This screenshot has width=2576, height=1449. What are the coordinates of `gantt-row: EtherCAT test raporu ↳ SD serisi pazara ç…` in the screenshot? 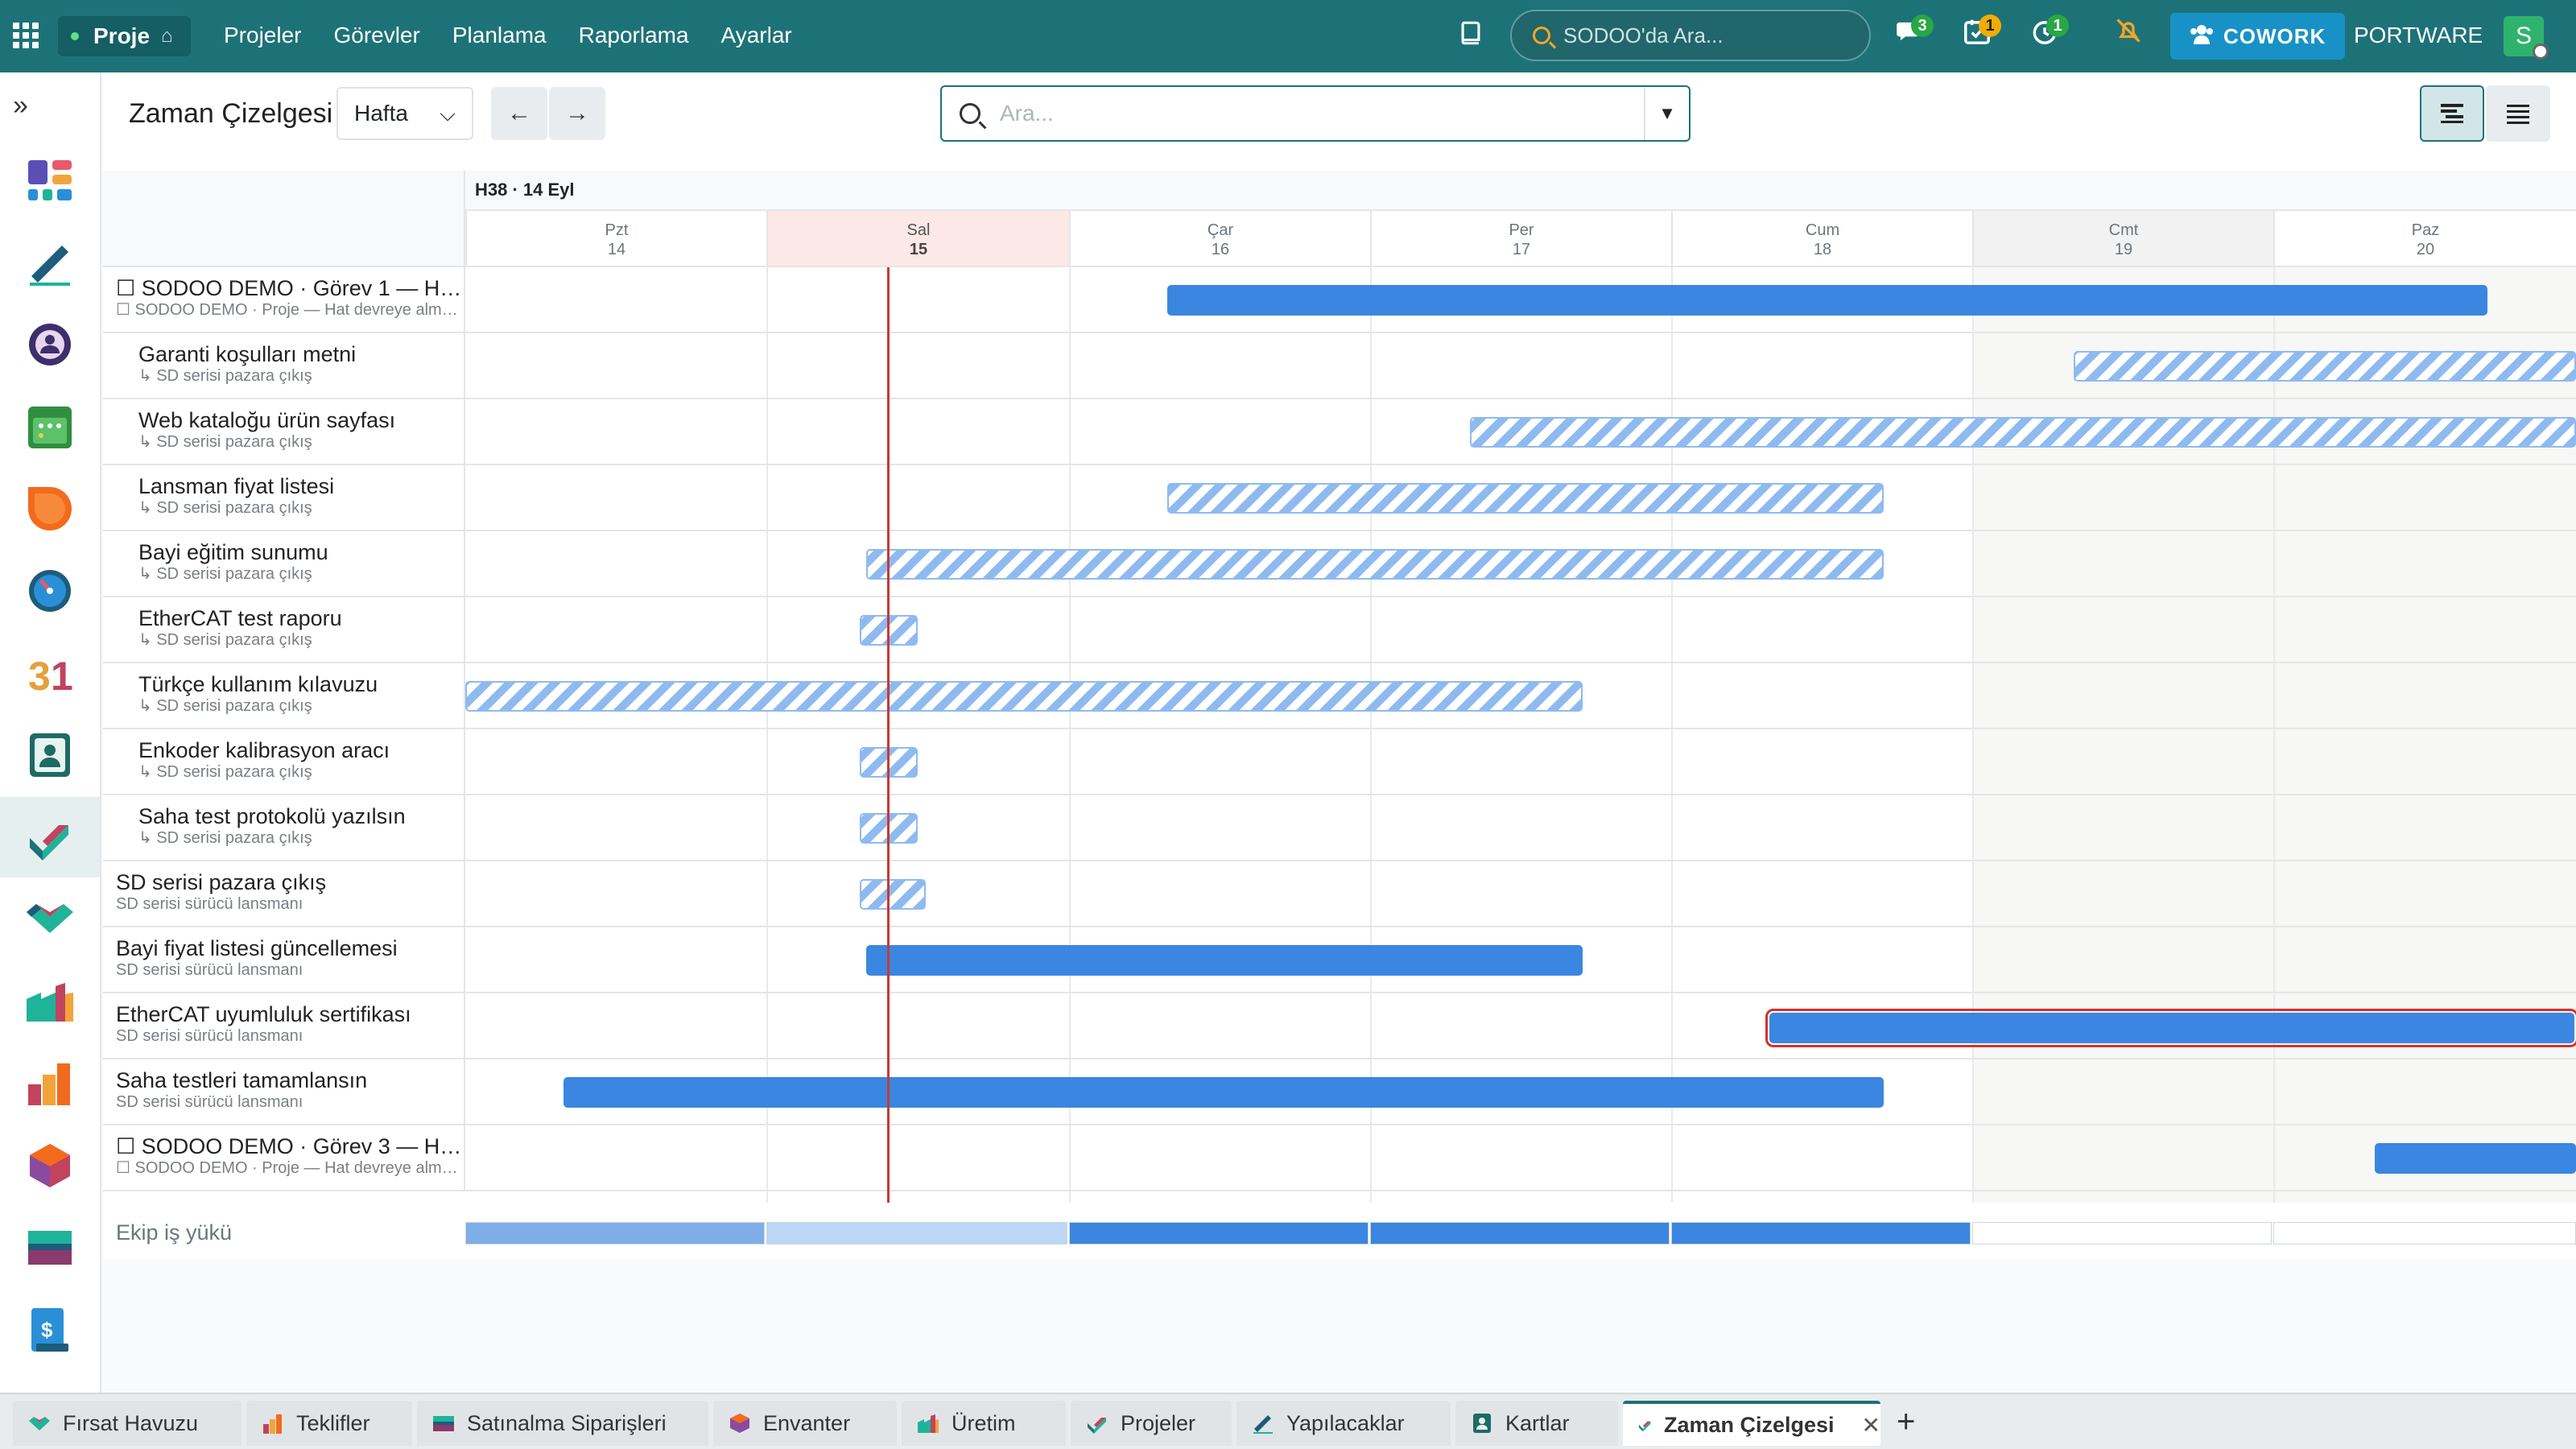 It's located at (1339, 630).